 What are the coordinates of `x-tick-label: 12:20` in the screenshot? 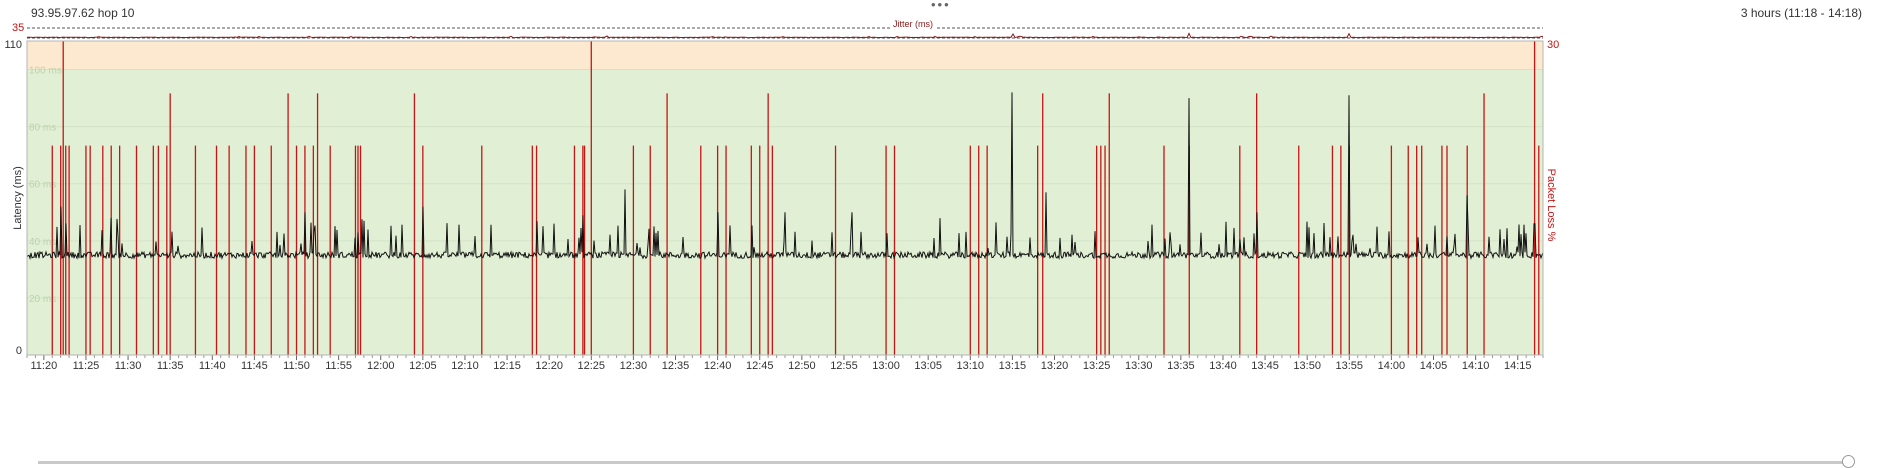 It's located at (549, 366).